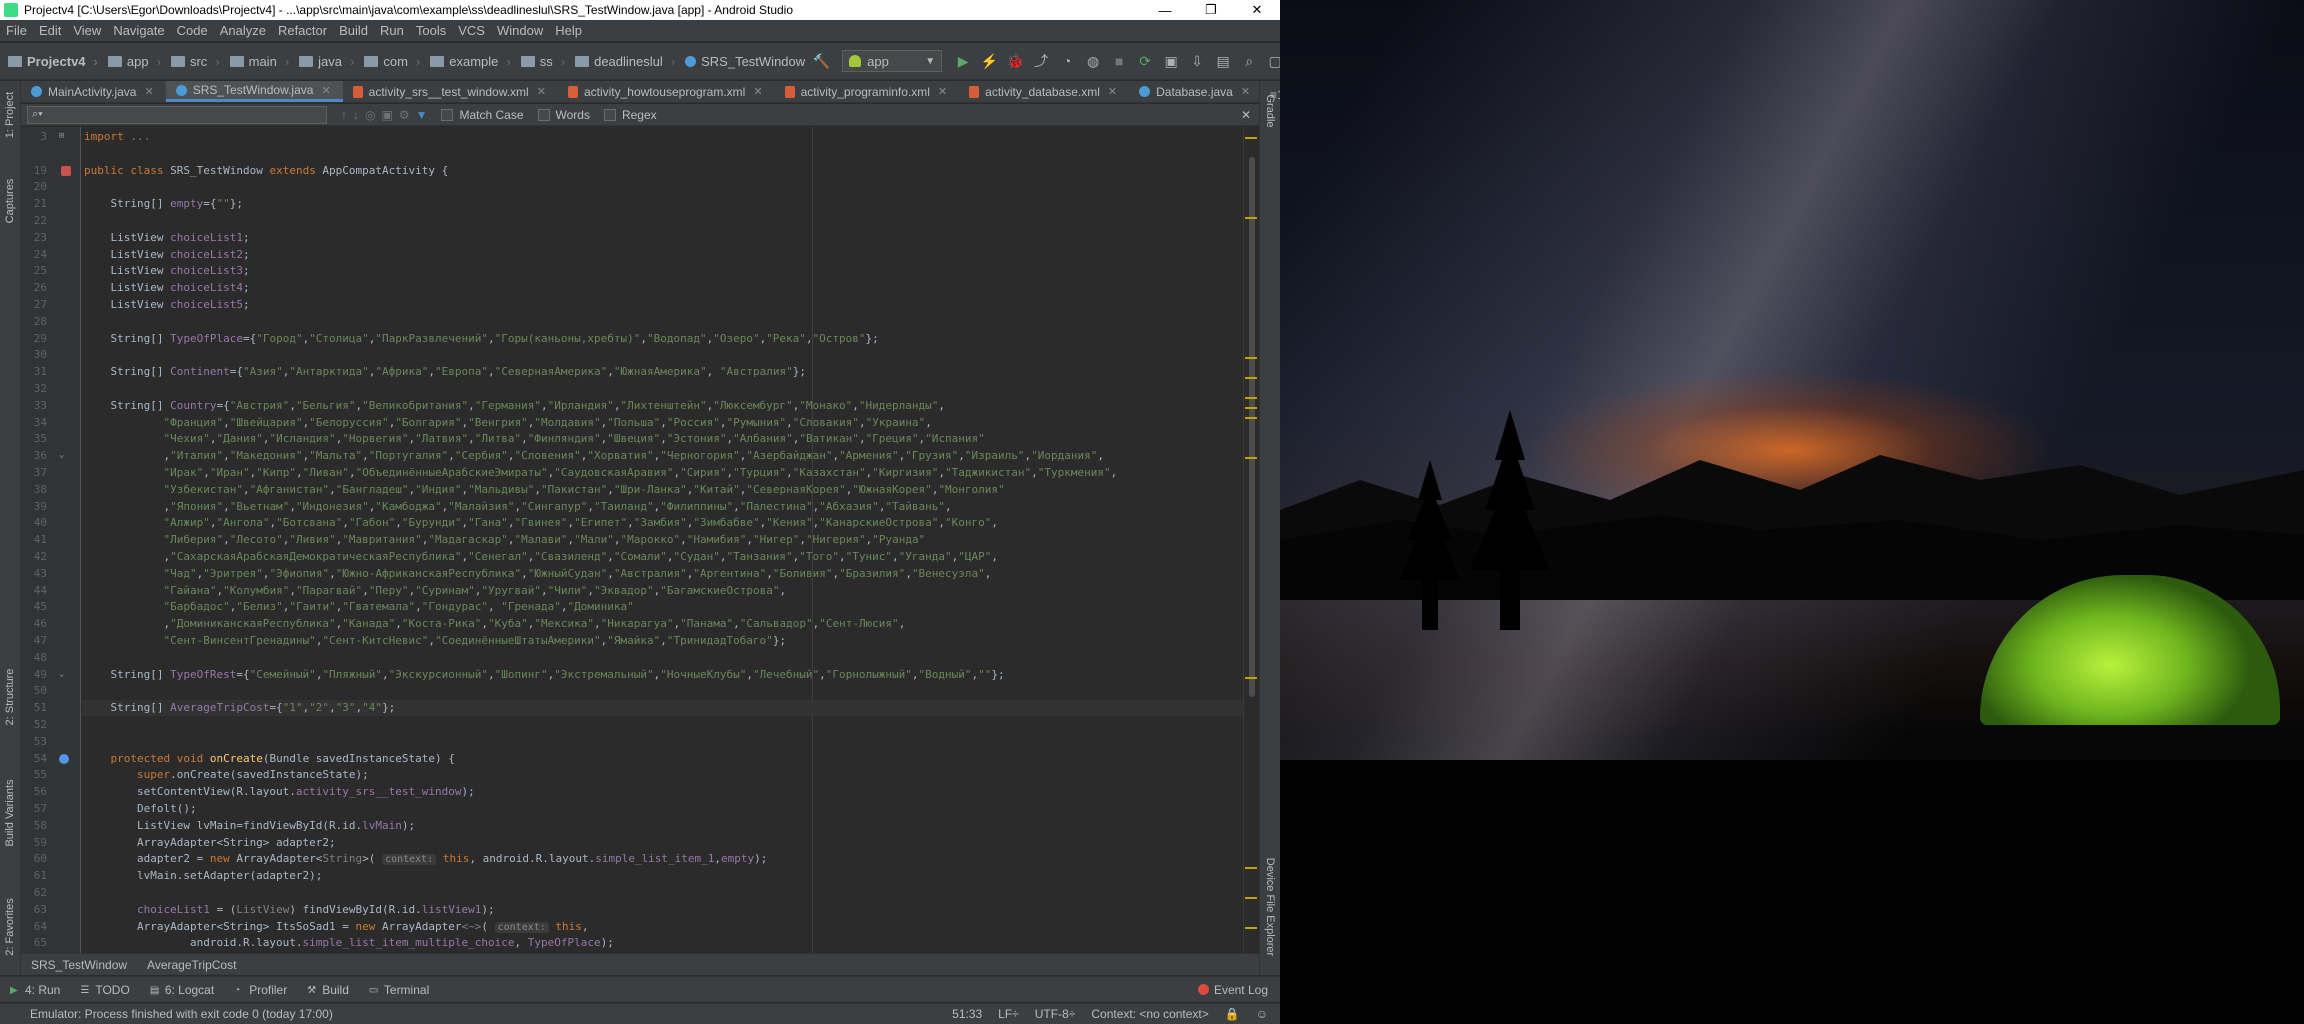 The height and width of the screenshot is (1024, 2304). I want to click on tool-terminal: ▭ Terminal, so click(399, 990).